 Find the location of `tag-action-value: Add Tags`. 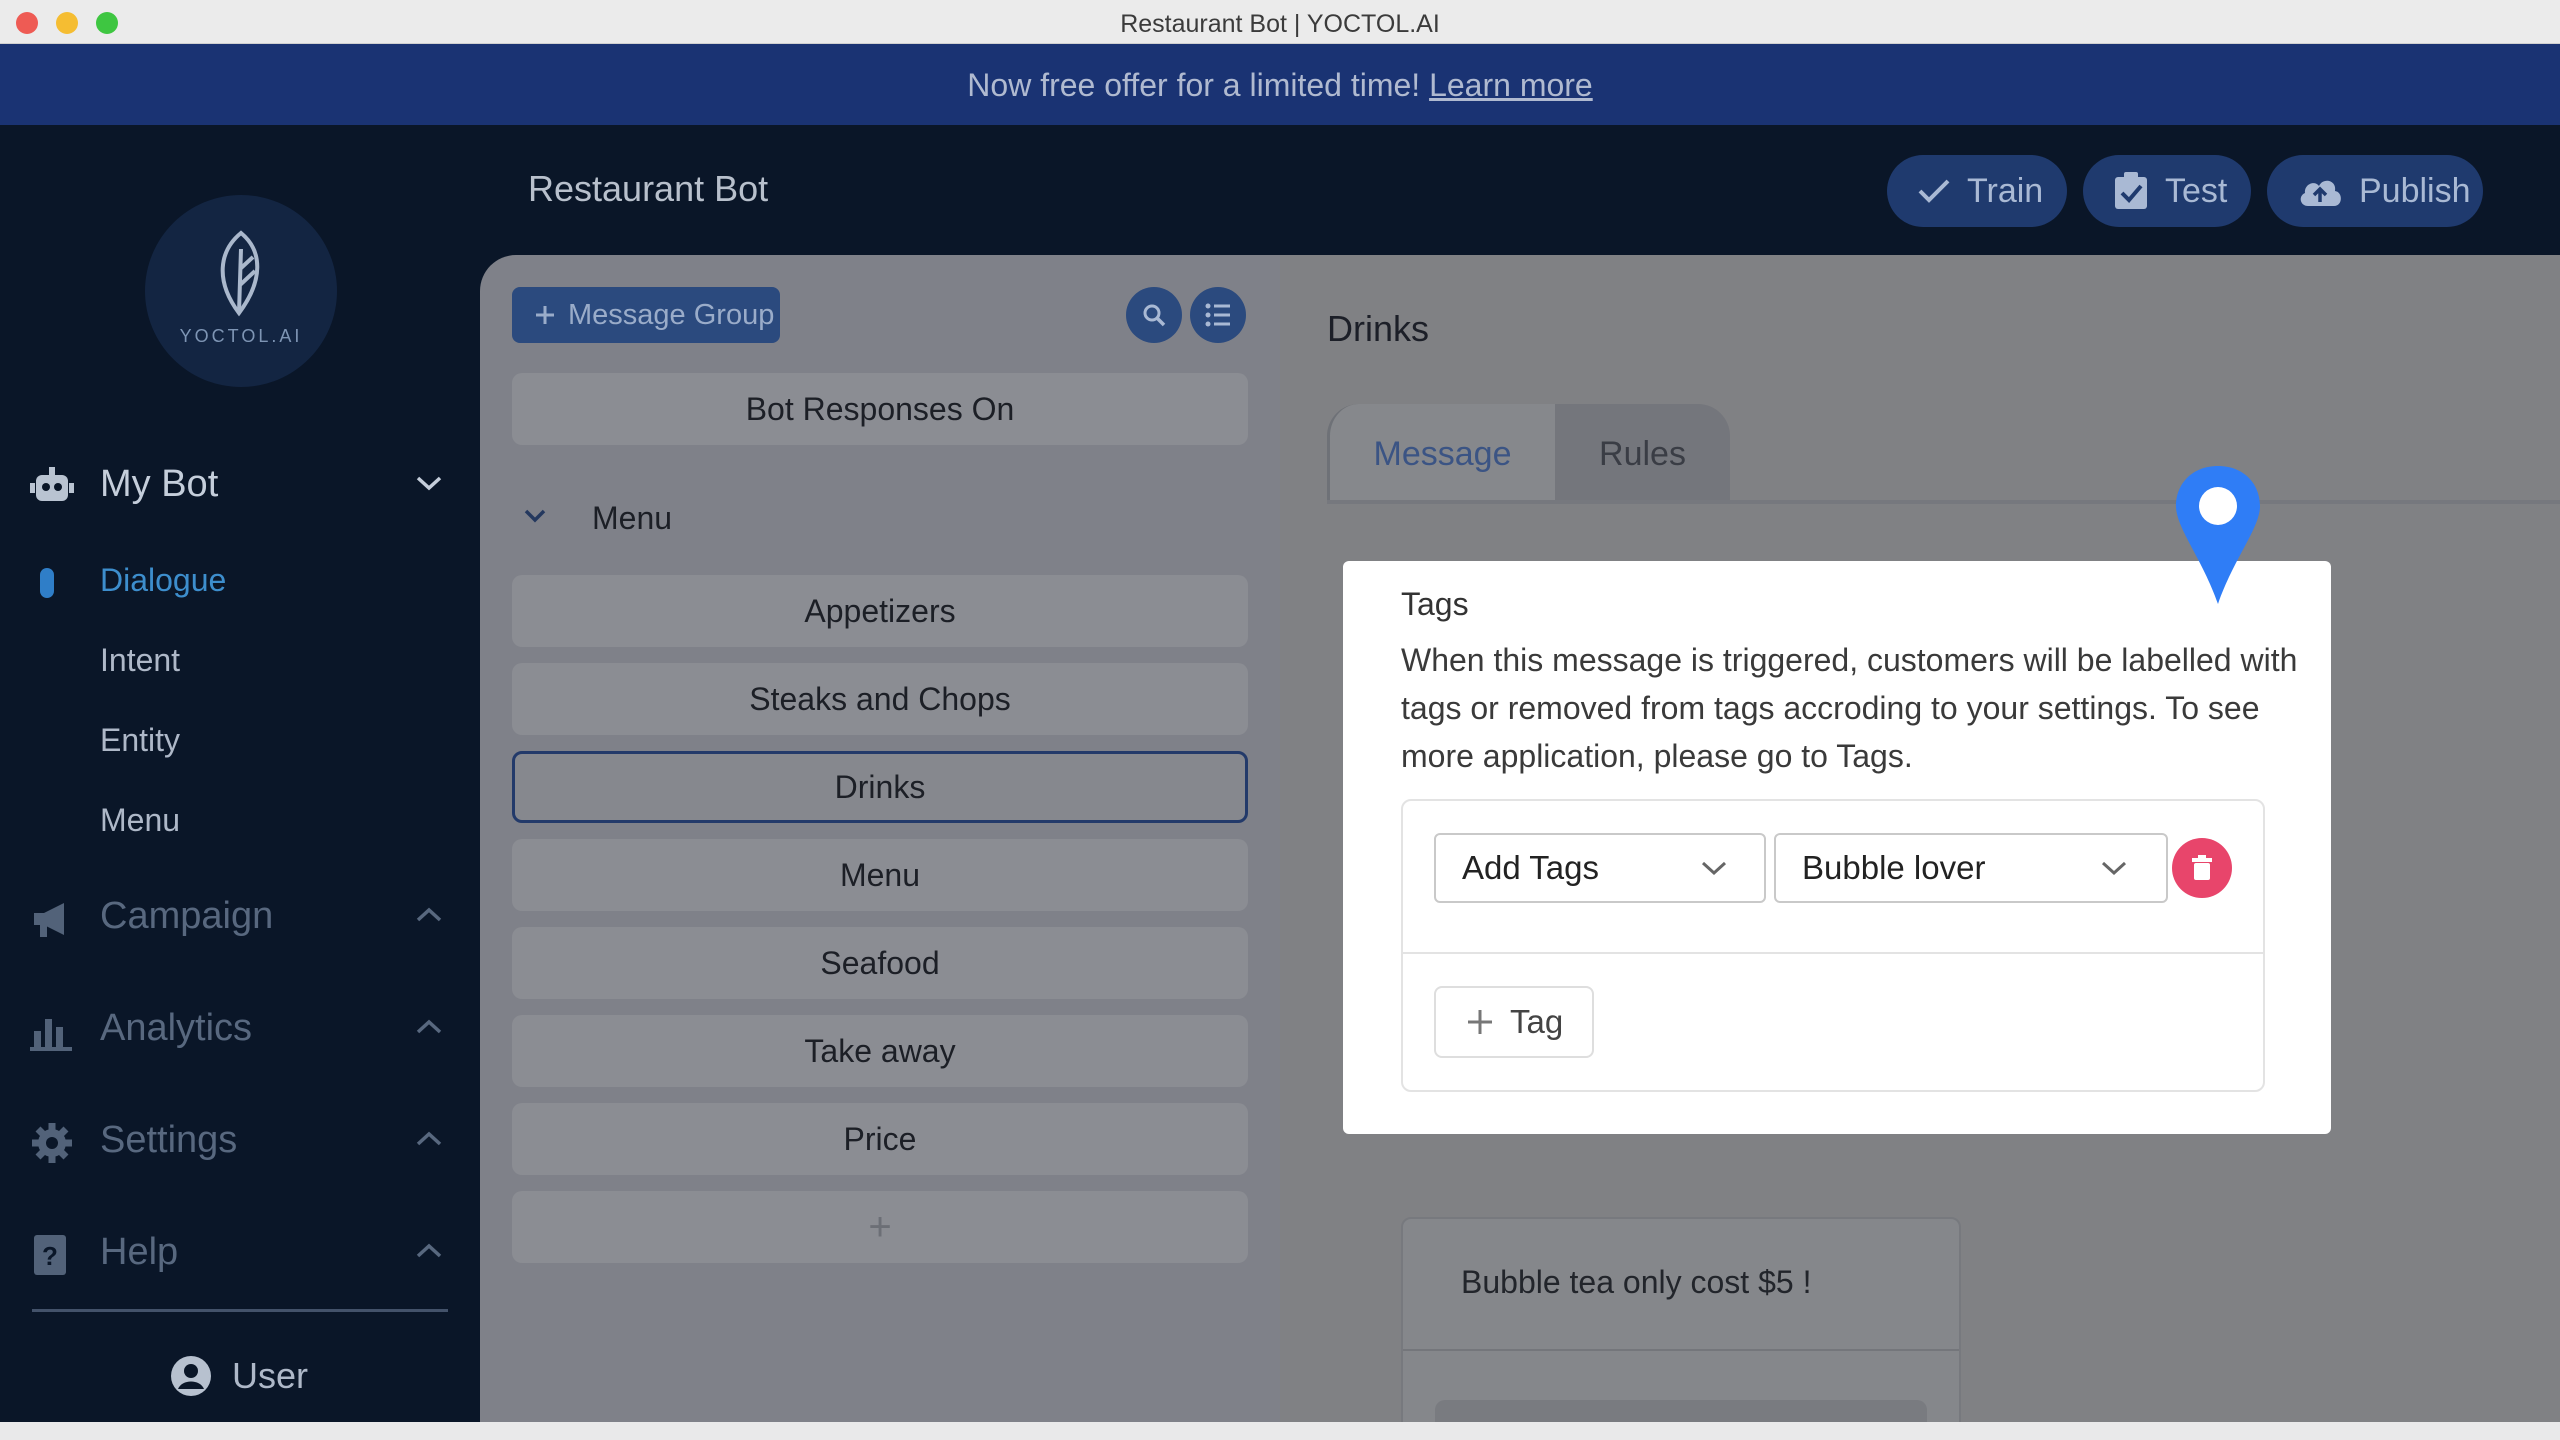

tag-action-value: Add Tags is located at coordinates (1530, 867).